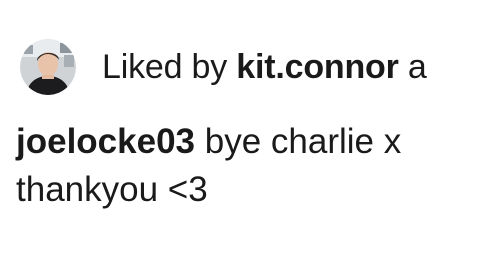 This screenshot has width=489, height=275. I want to click on liker-avatar, so click(48, 67).